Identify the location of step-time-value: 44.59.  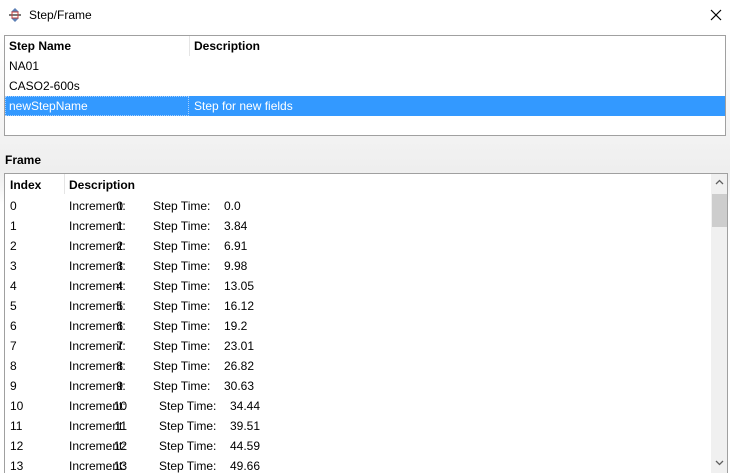
(245, 446).